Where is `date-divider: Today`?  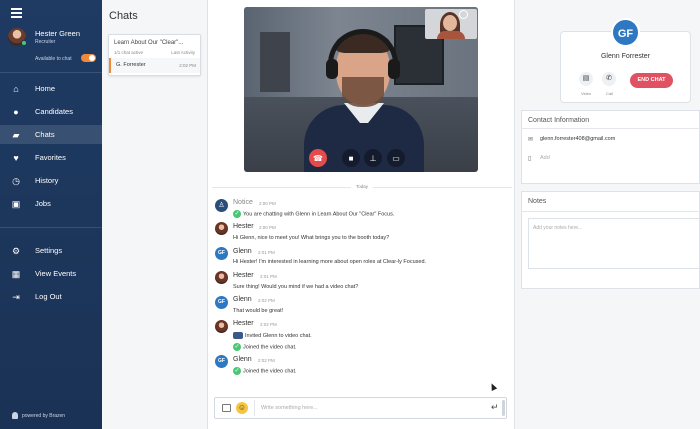 date-divider: Today is located at coordinates (362, 186).